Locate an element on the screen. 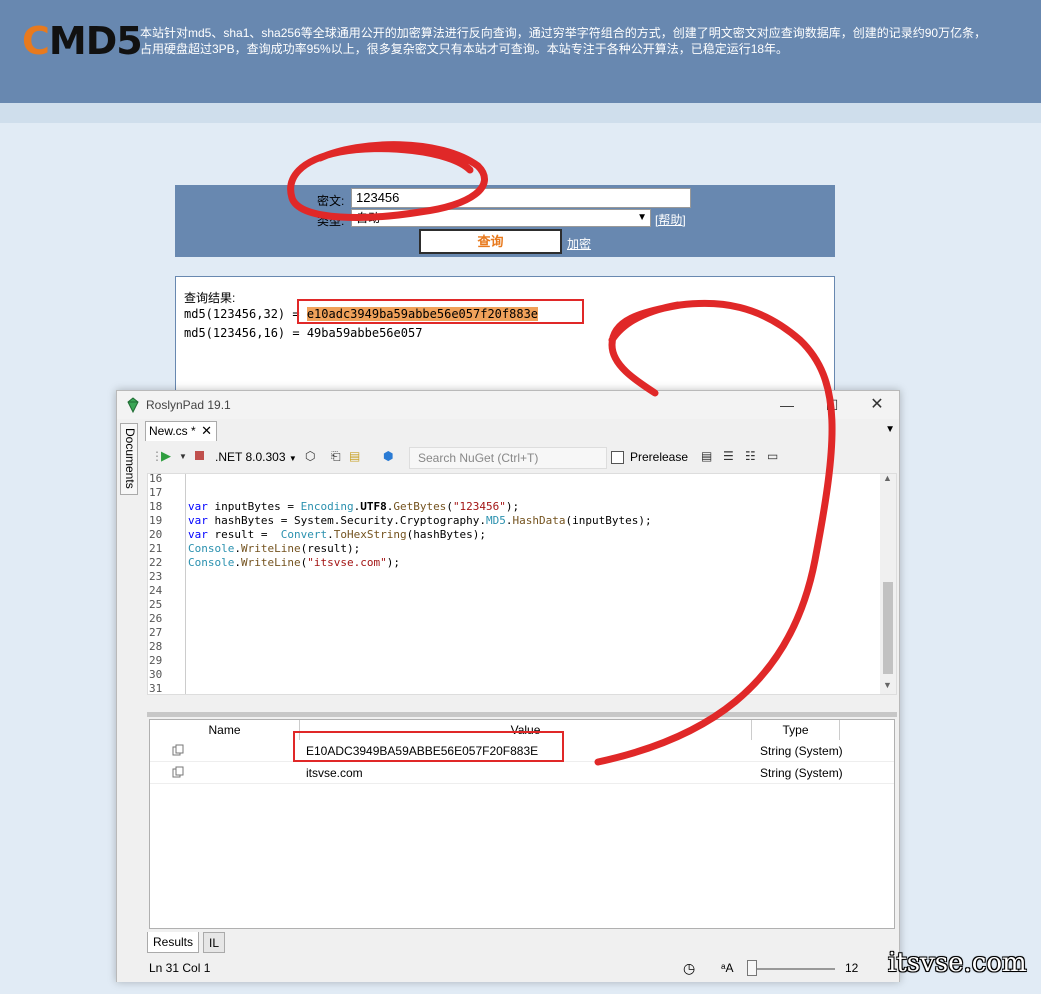 The image size is (1041, 994). console-icon: ▭ is located at coordinates (772, 456).